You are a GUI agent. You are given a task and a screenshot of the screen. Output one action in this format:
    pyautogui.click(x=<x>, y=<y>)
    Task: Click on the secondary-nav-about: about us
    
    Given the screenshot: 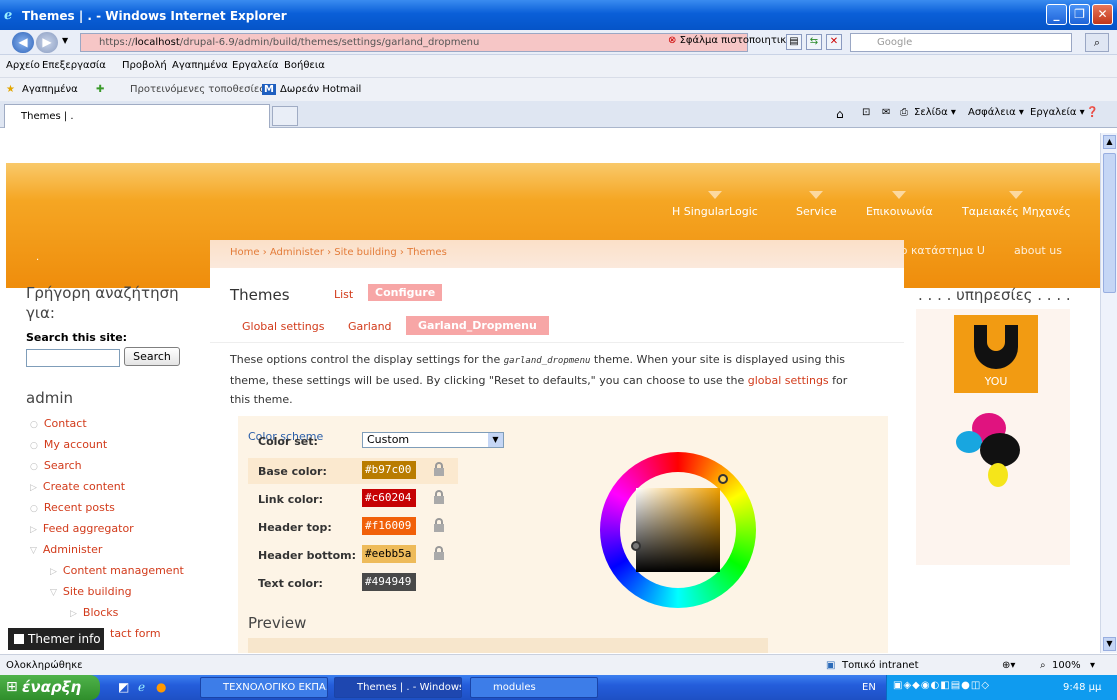 What is the action you would take?
    pyautogui.click(x=1038, y=250)
    